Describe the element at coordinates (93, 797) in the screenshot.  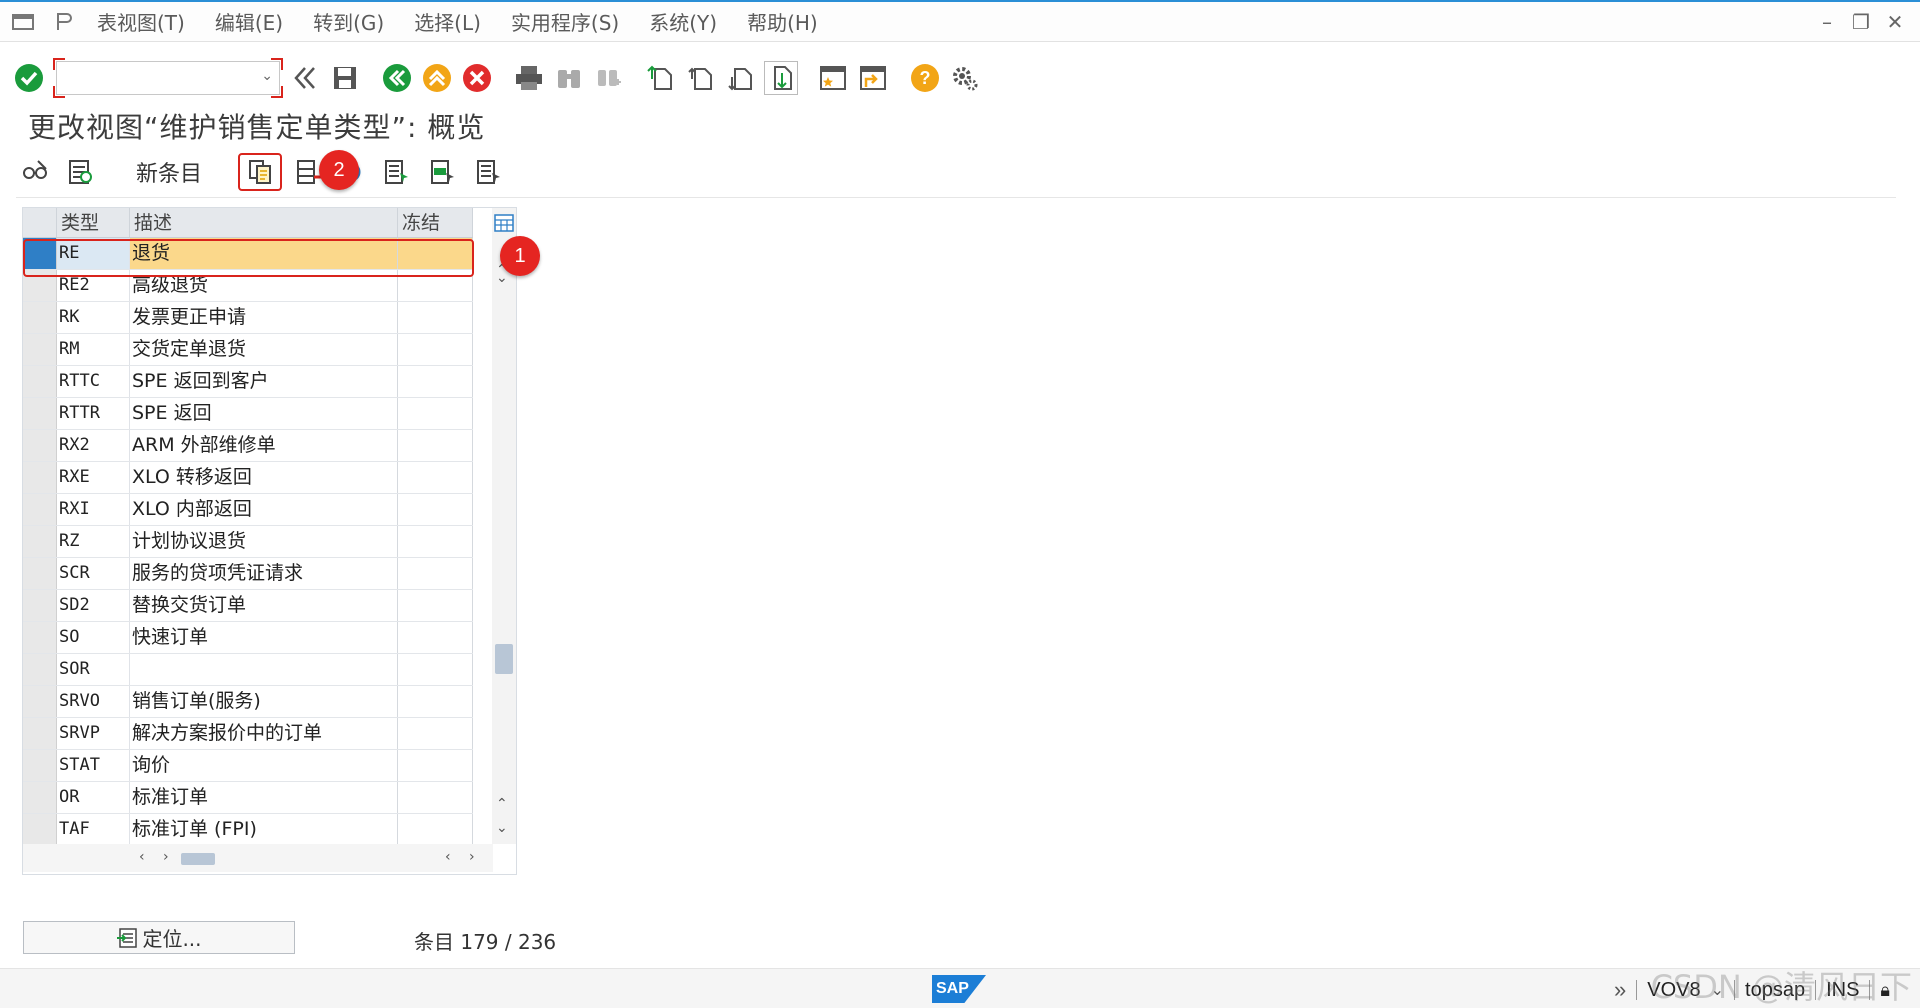
I see `cell-type: OR` at that location.